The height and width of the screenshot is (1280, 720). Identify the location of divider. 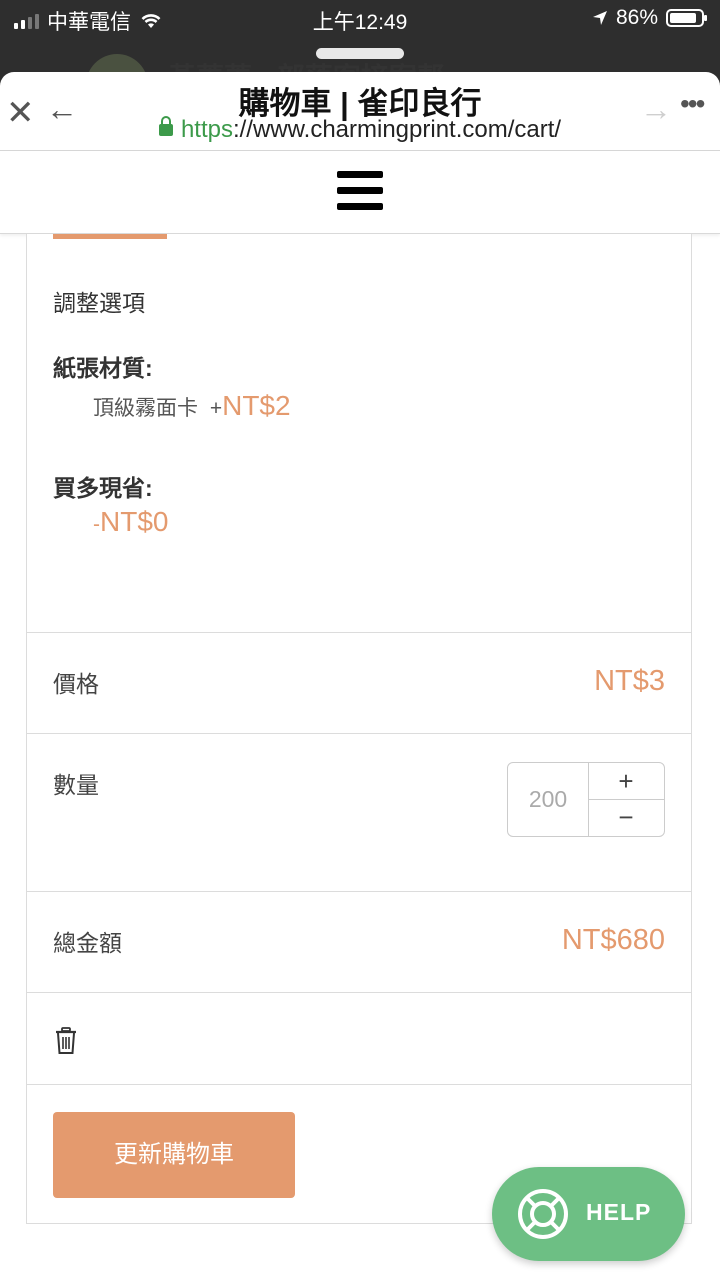
(359, 1084).